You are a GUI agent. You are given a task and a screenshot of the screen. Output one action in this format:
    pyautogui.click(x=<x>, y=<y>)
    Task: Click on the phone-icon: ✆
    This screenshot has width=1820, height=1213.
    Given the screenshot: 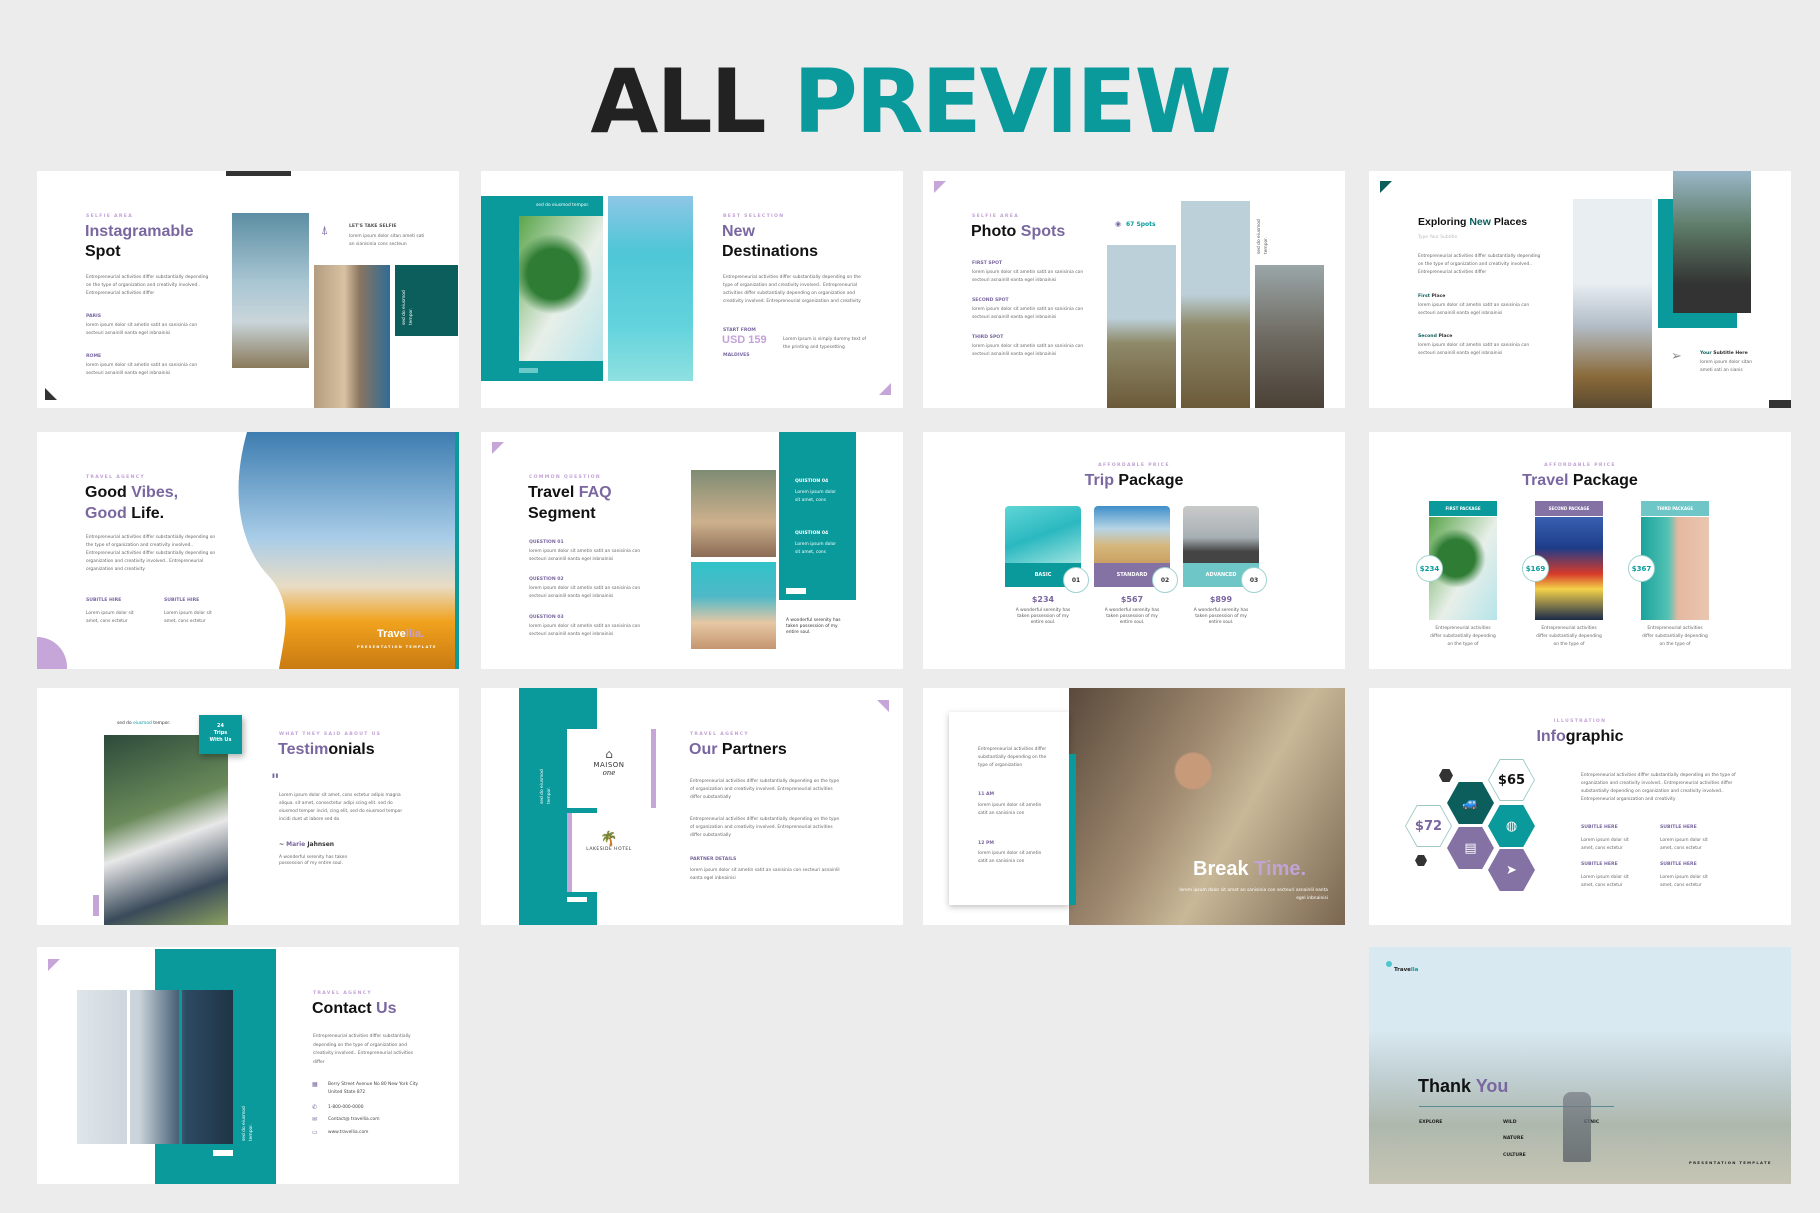 What is the action you would take?
    pyautogui.click(x=315, y=1107)
    